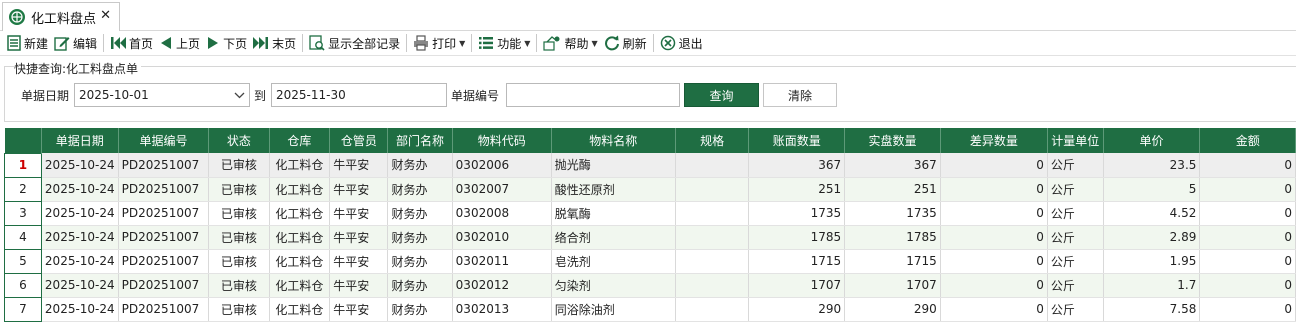  Describe the element at coordinates (17, 17) in the screenshot. I see `globe-icon` at that location.